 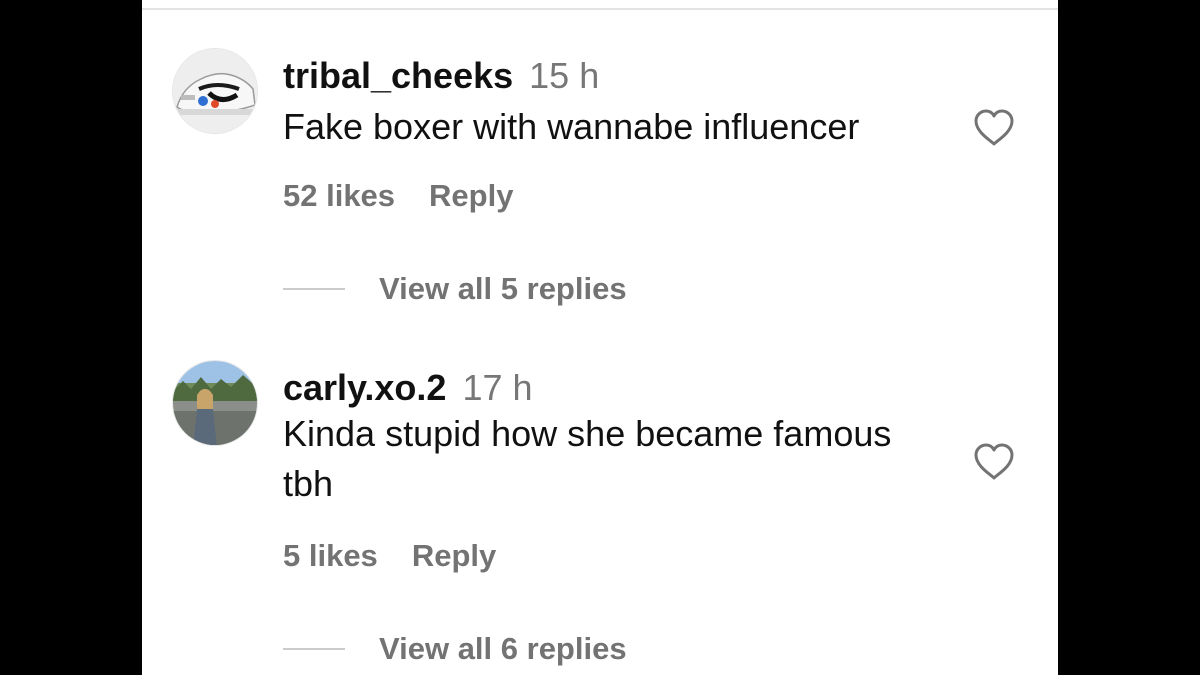 What do you see at coordinates (503, 289) in the screenshot?
I see `view-replies-label: View all 5 replies` at bounding box center [503, 289].